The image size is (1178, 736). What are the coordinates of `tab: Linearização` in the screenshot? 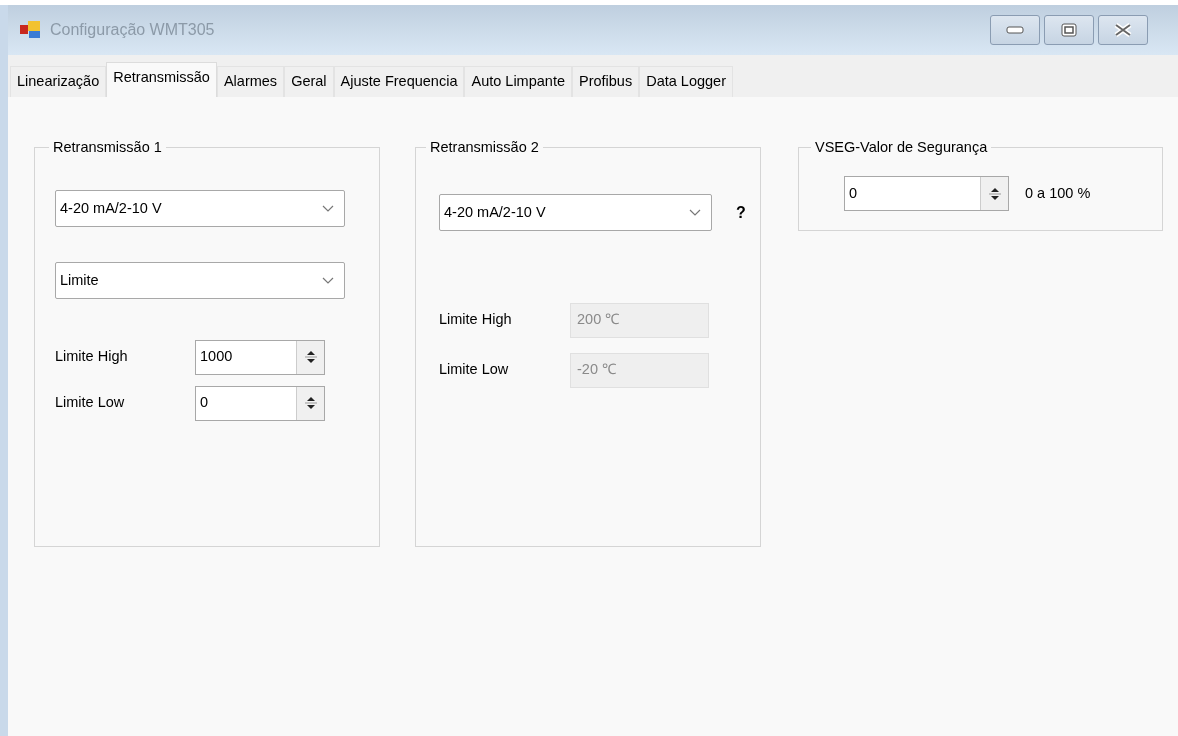 It's located at (58, 81).